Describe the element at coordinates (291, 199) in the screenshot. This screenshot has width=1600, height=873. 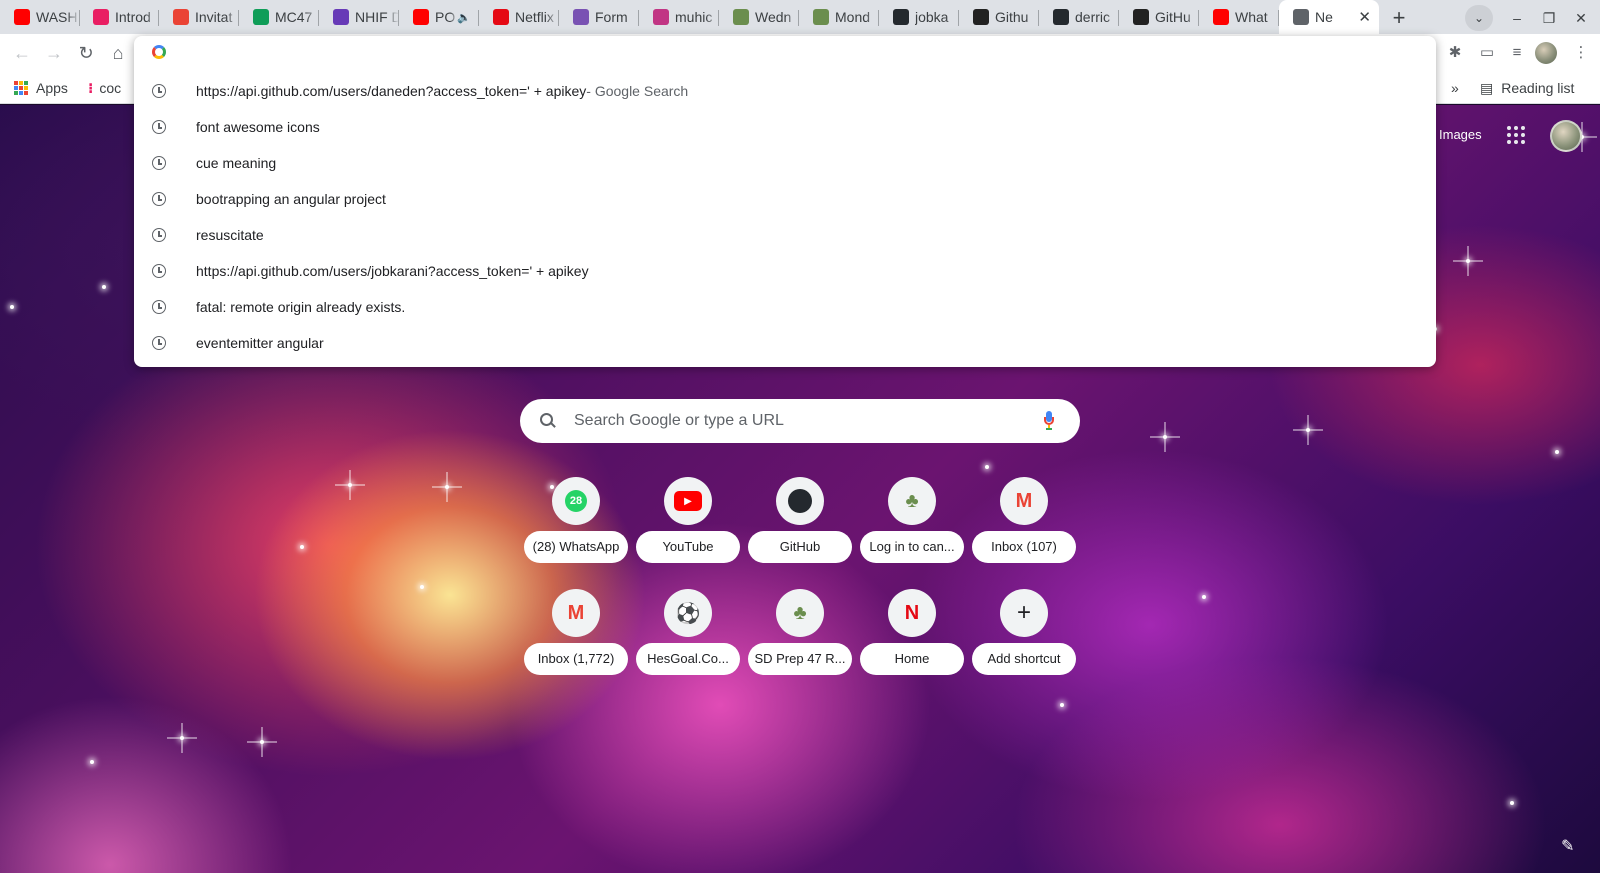
I see `suggestion-text: bootrapping an angular project` at that location.